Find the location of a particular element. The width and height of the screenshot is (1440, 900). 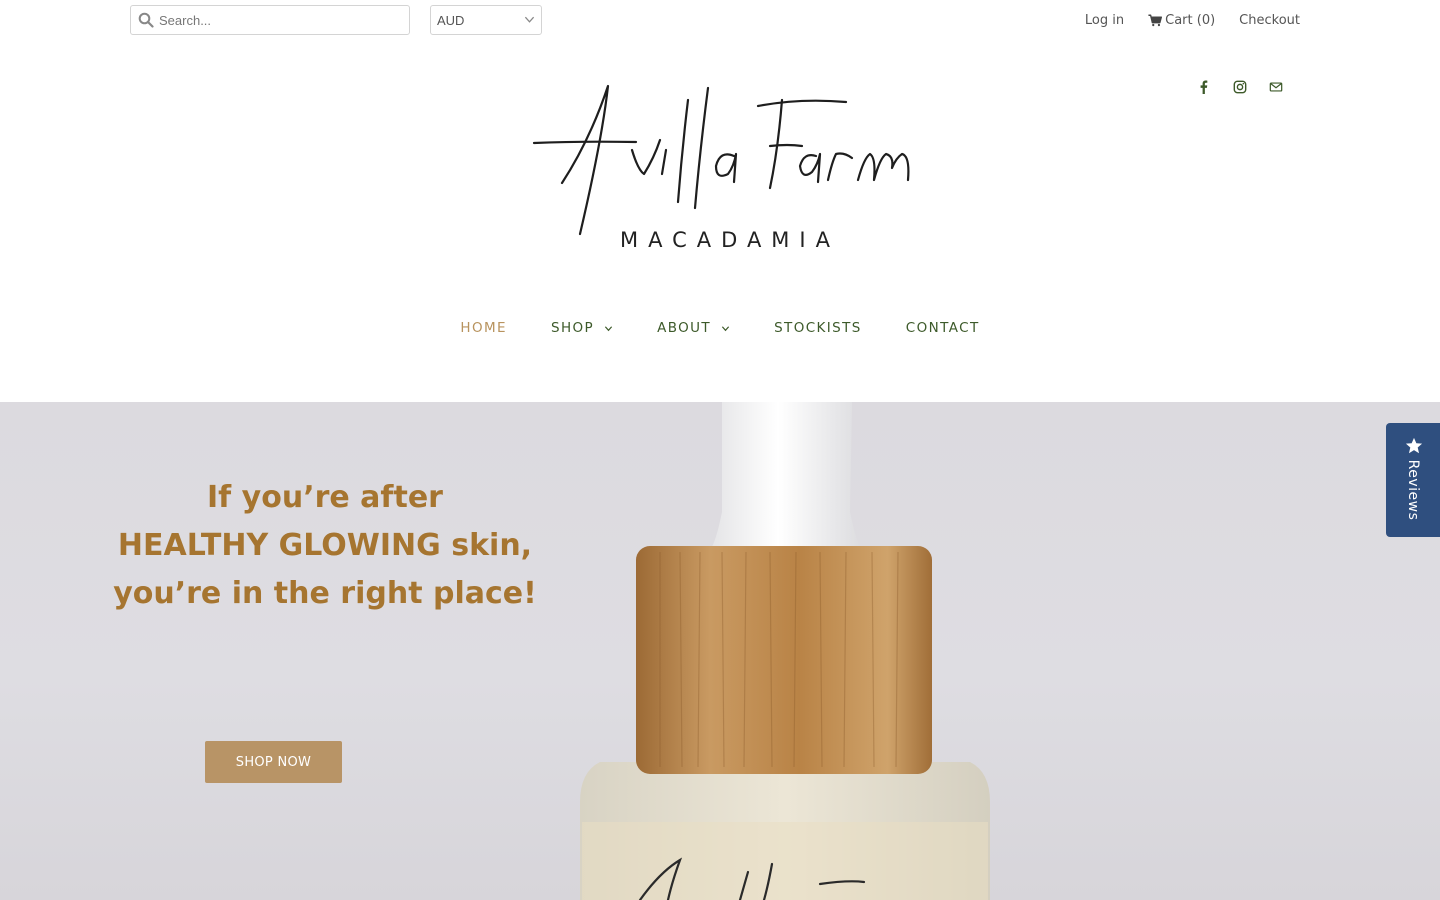

nav-item-stockists: STOCKISTS is located at coordinates (818, 328).